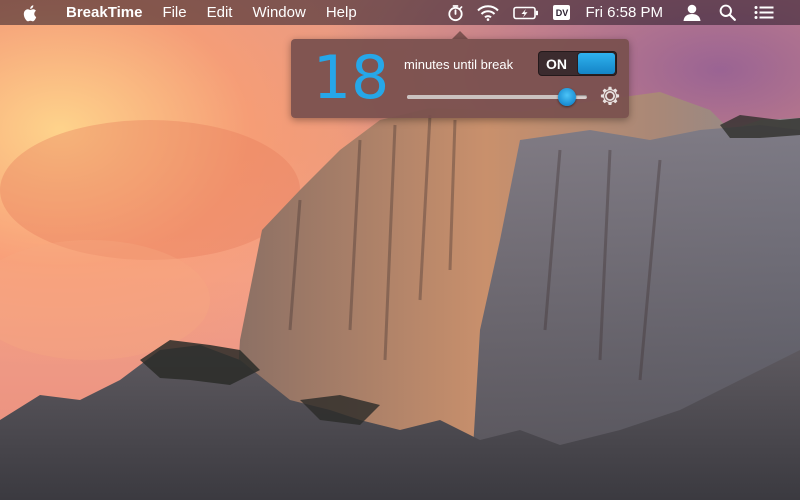 This screenshot has width=800, height=500. I want to click on on-off-toggle: ON, so click(577, 63).